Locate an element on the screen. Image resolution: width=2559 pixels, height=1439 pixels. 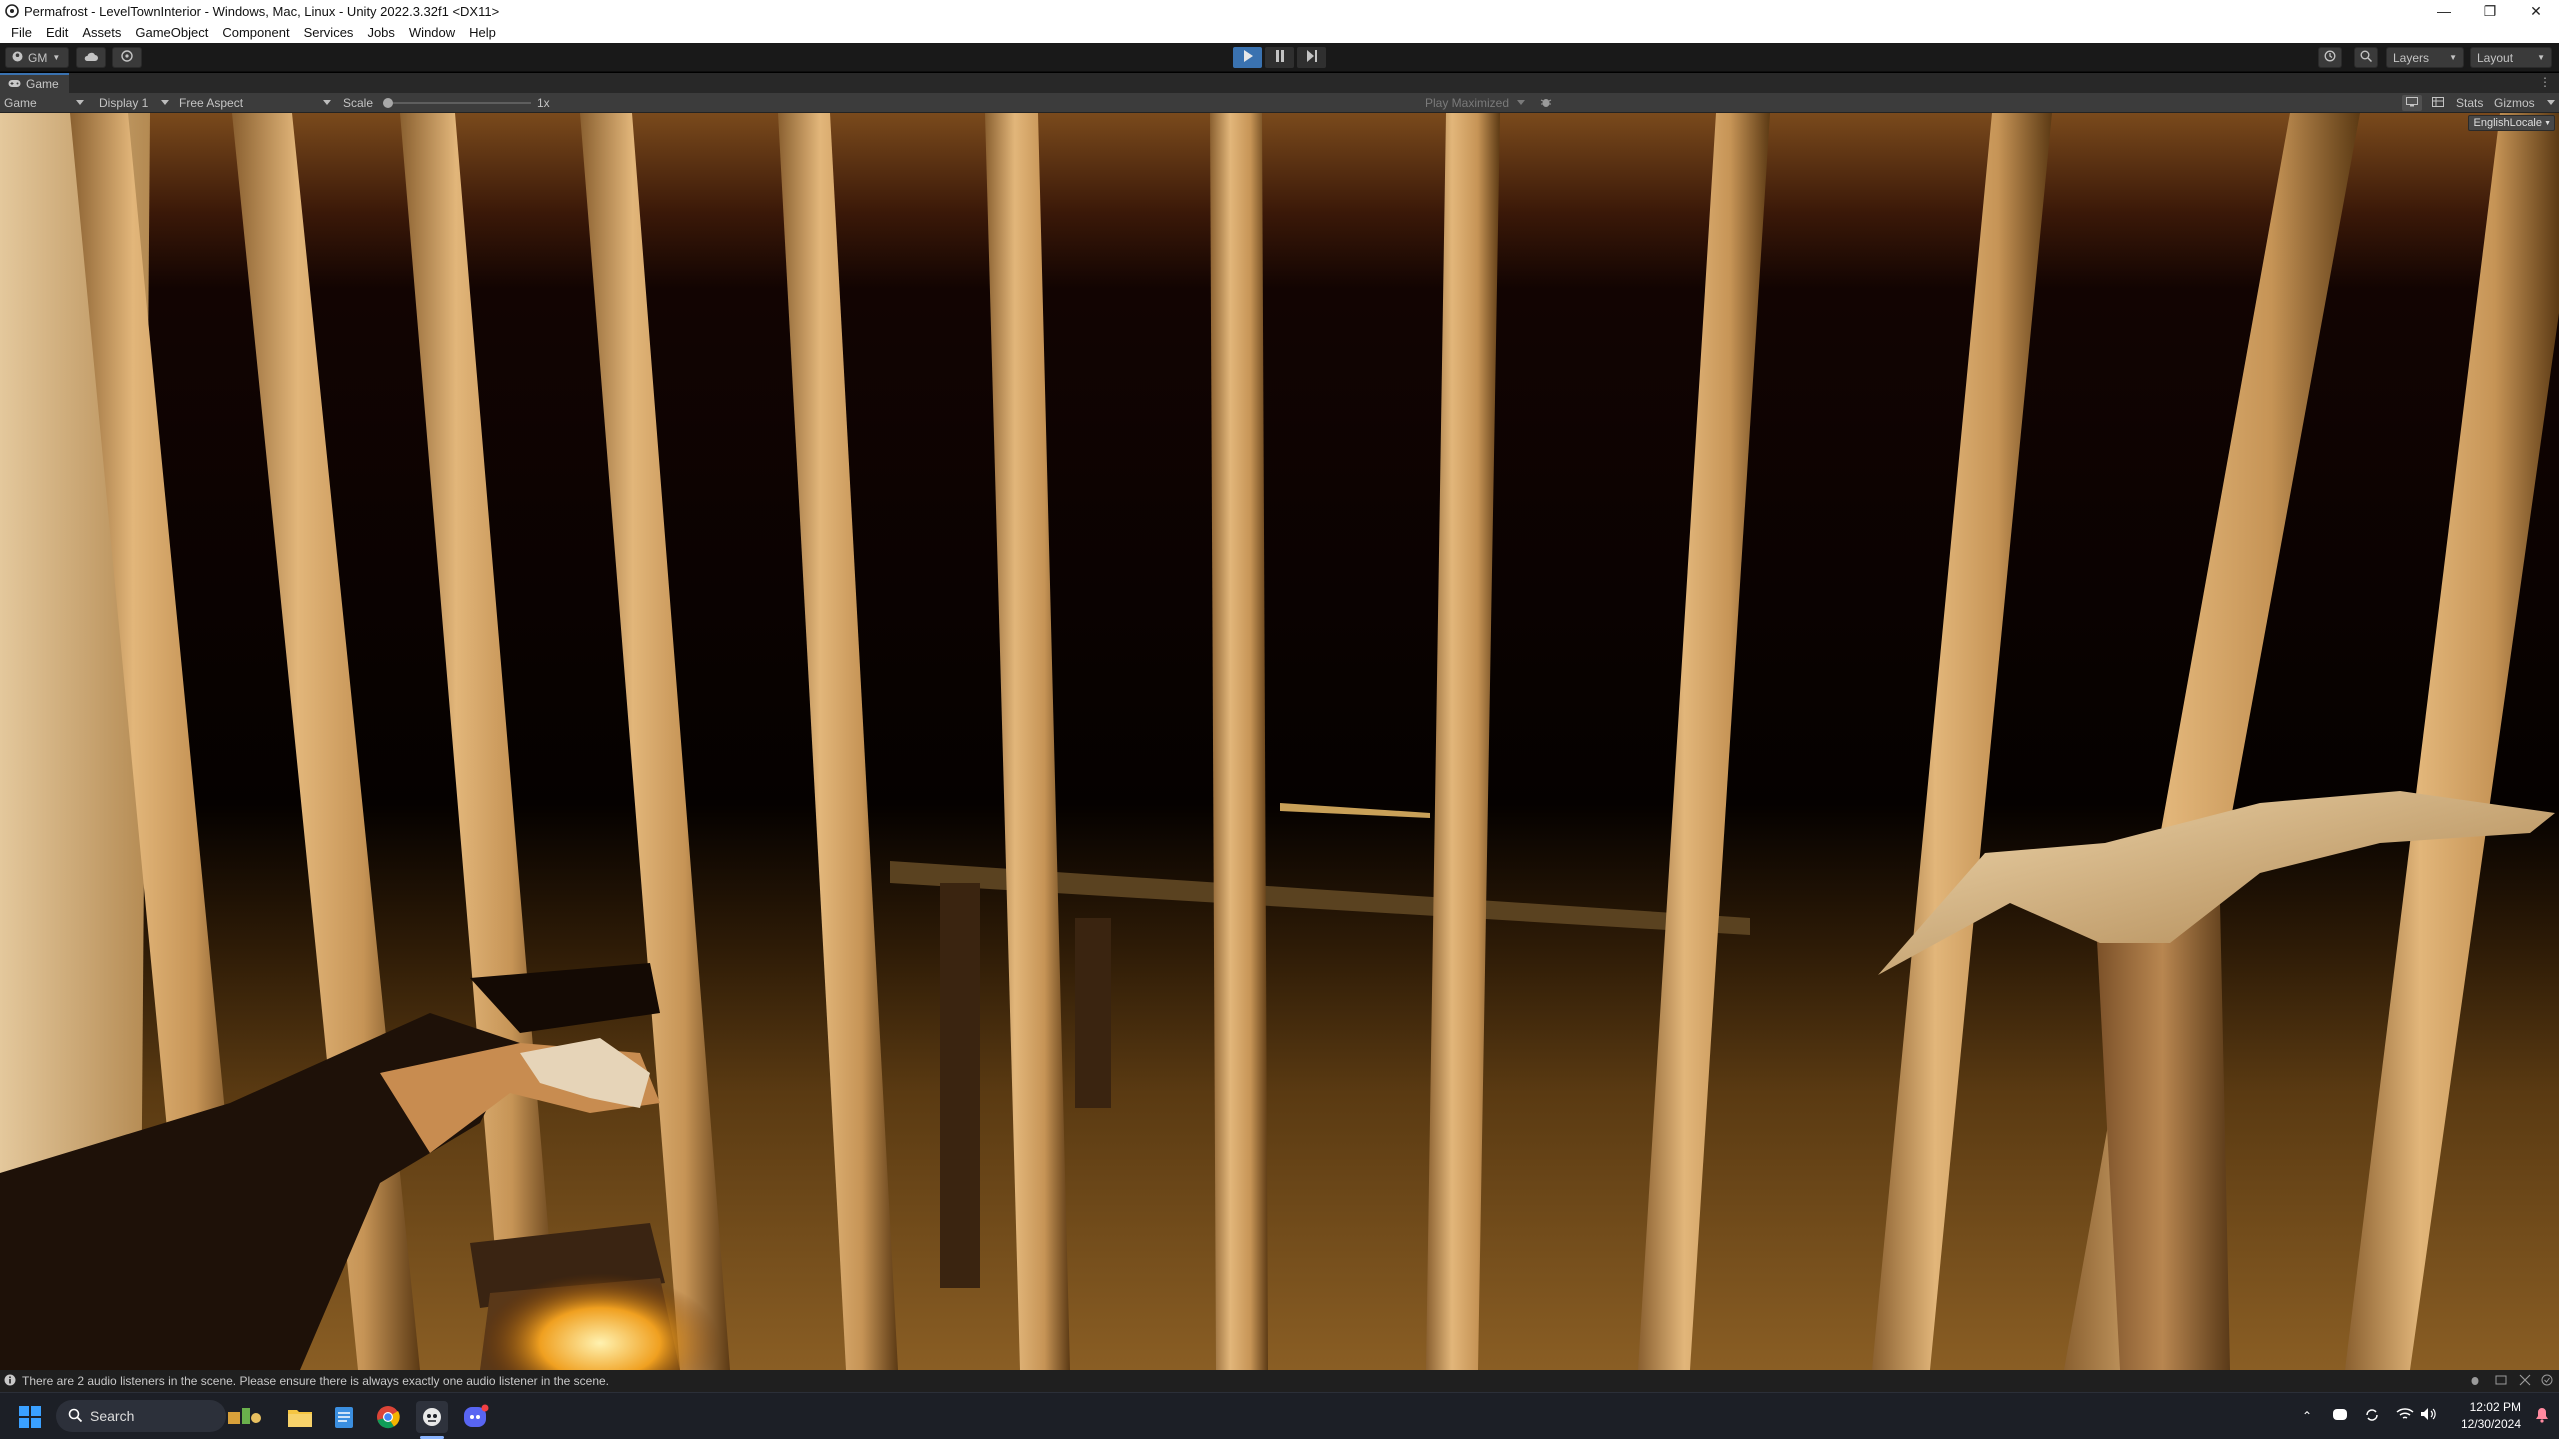
unity-logo-icon is located at coordinates (12, 11).